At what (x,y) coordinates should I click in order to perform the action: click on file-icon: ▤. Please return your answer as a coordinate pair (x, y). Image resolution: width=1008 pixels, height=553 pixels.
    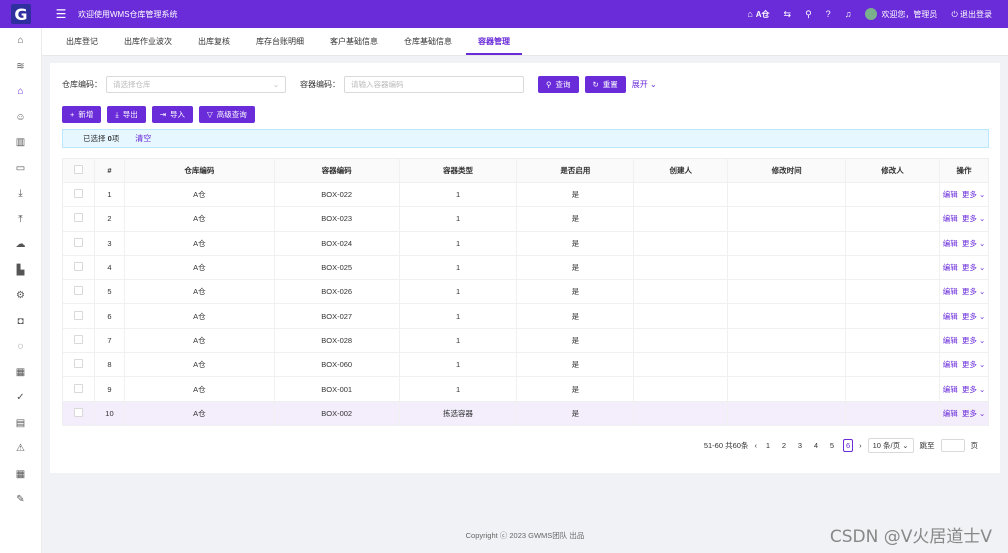
    Looking at the image, I should click on (20, 424).